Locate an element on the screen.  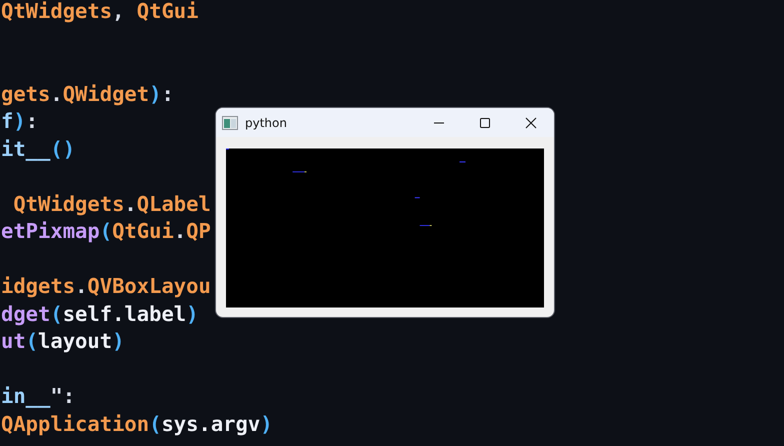
code-line: QApplication(sys.argv) is located at coordinates (137, 424).